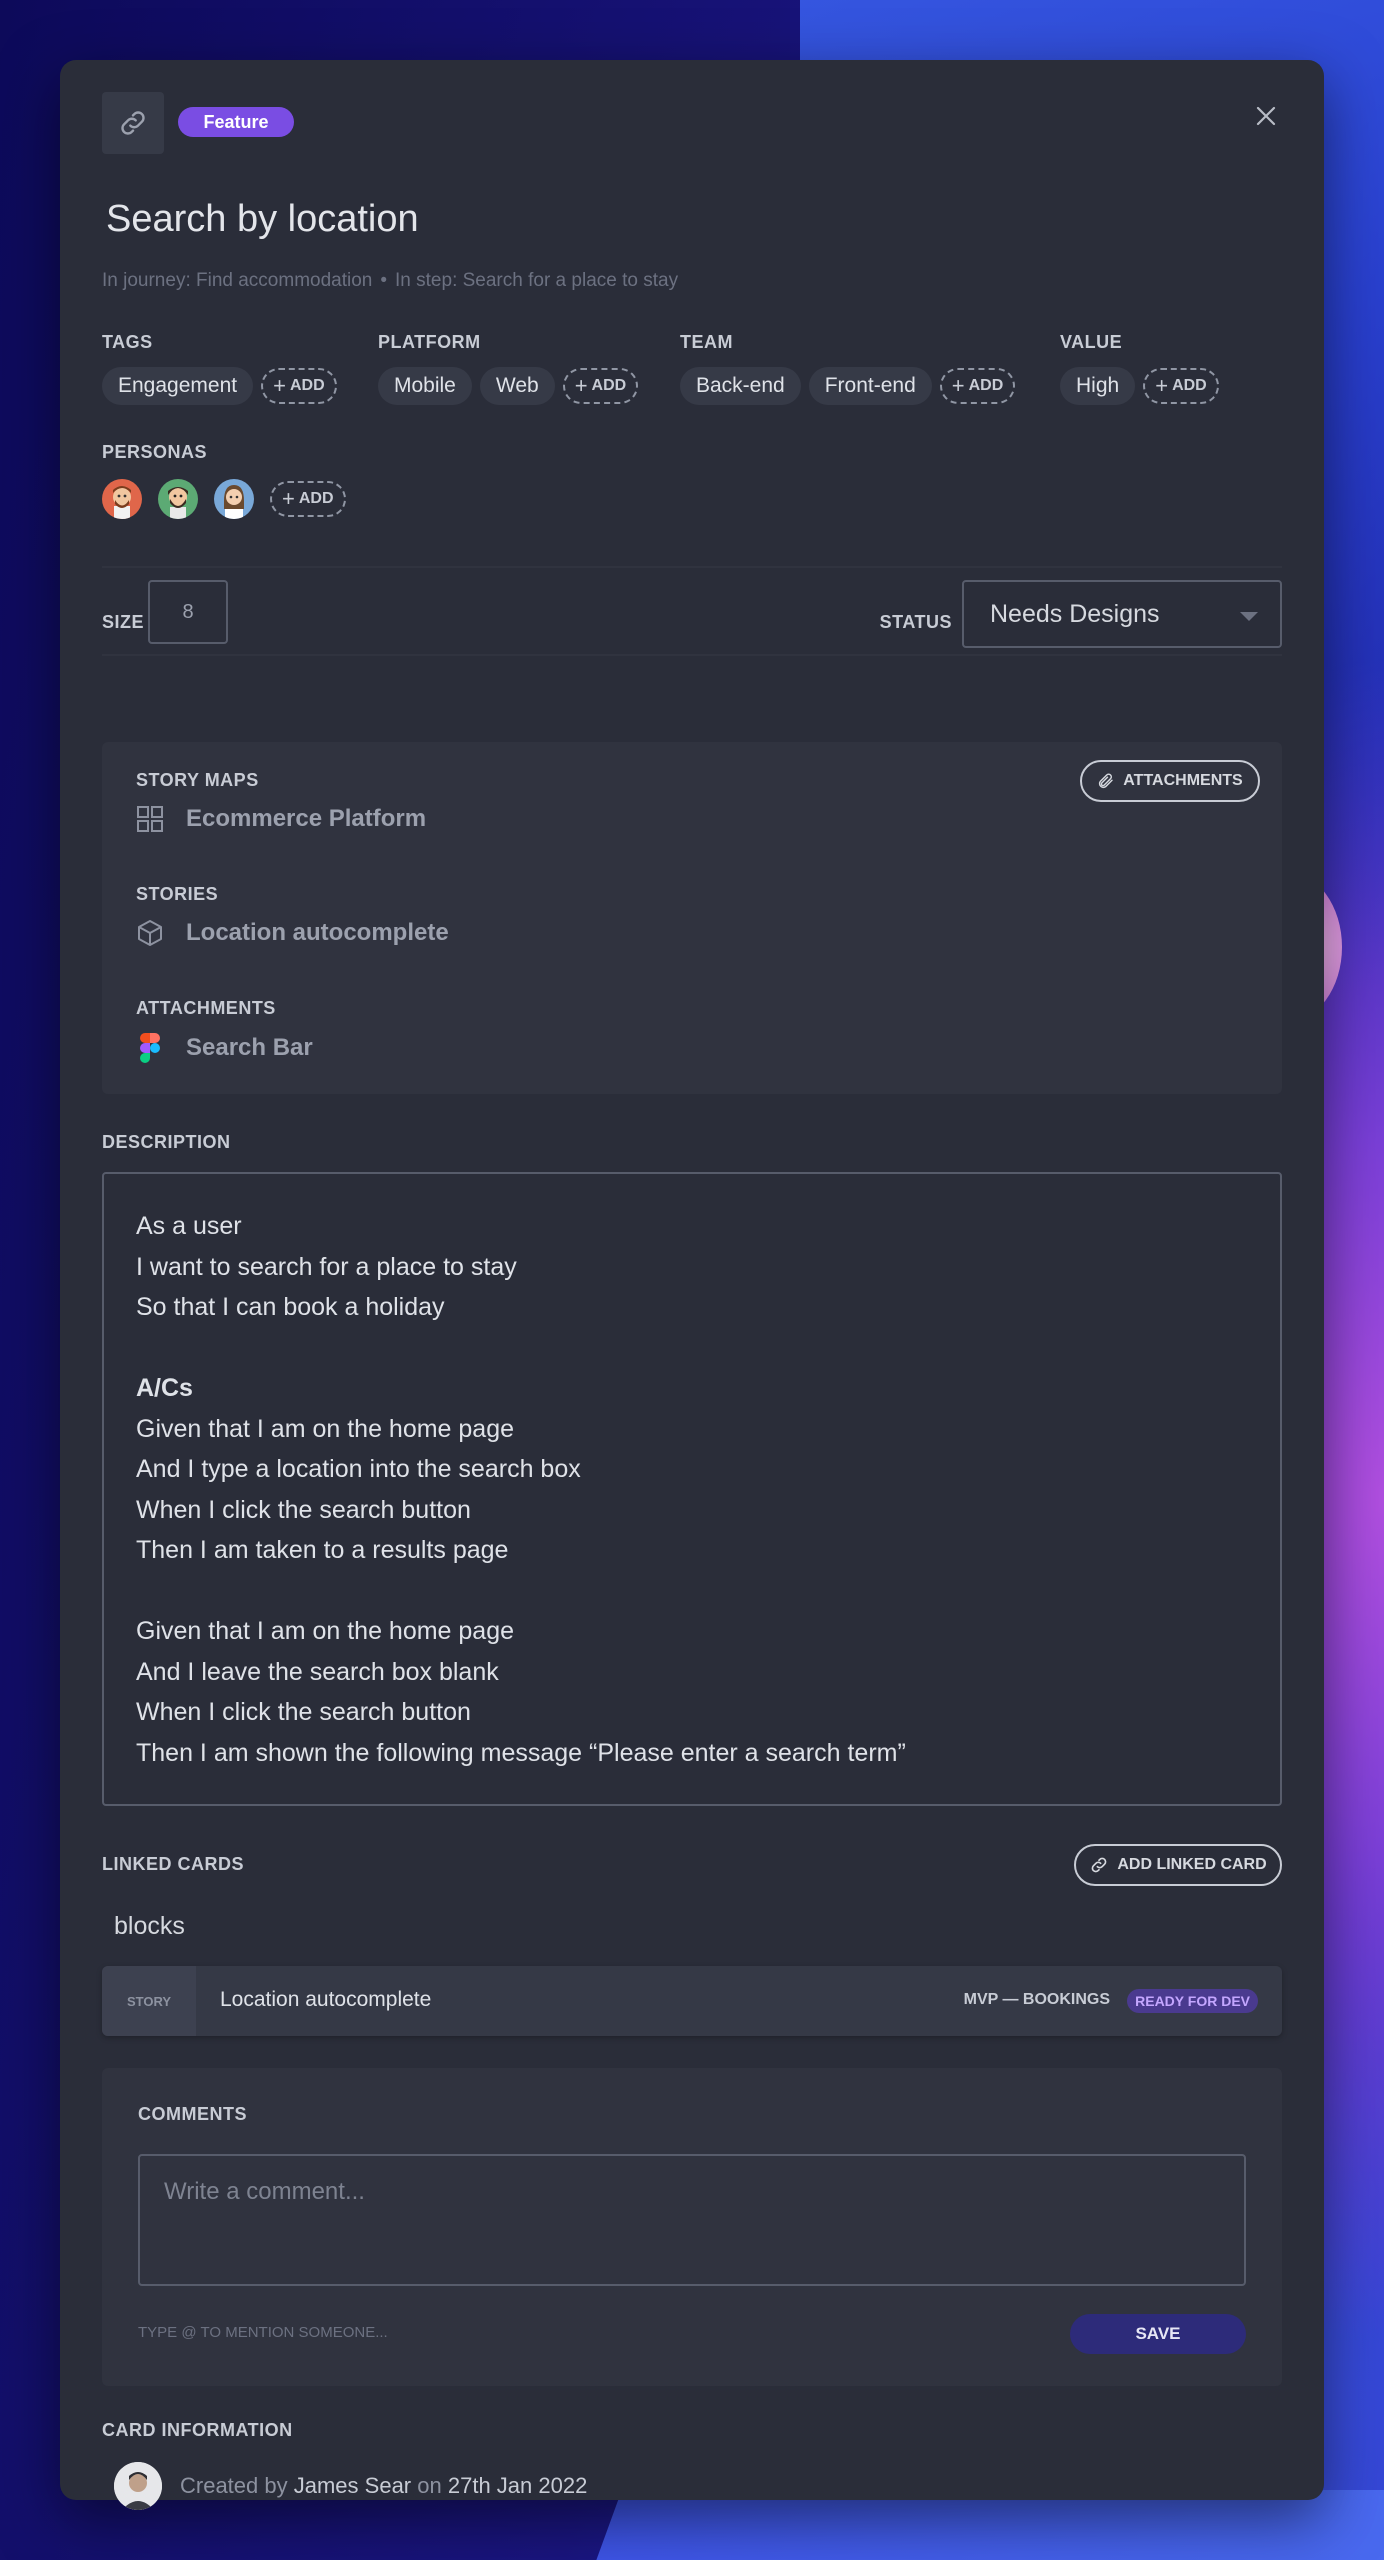 The width and height of the screenshot is (1384, 2560). I want to click on journey-link: In journey: Find accommodation, so click(237, 280).